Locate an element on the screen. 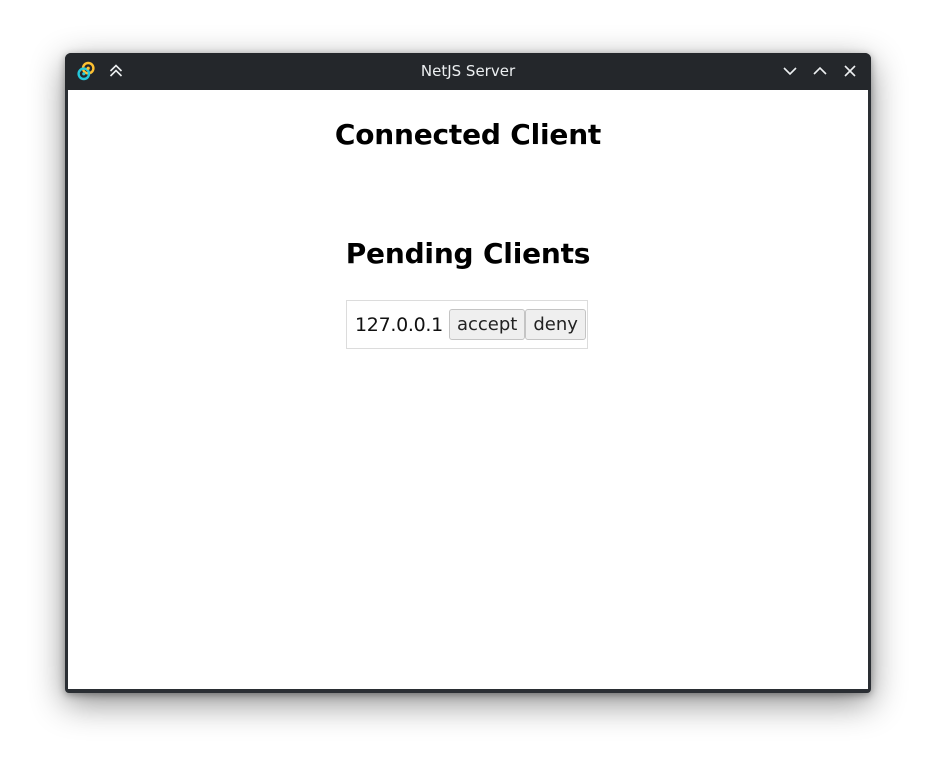  deny-button: deny is located at coordinates (555, 324).